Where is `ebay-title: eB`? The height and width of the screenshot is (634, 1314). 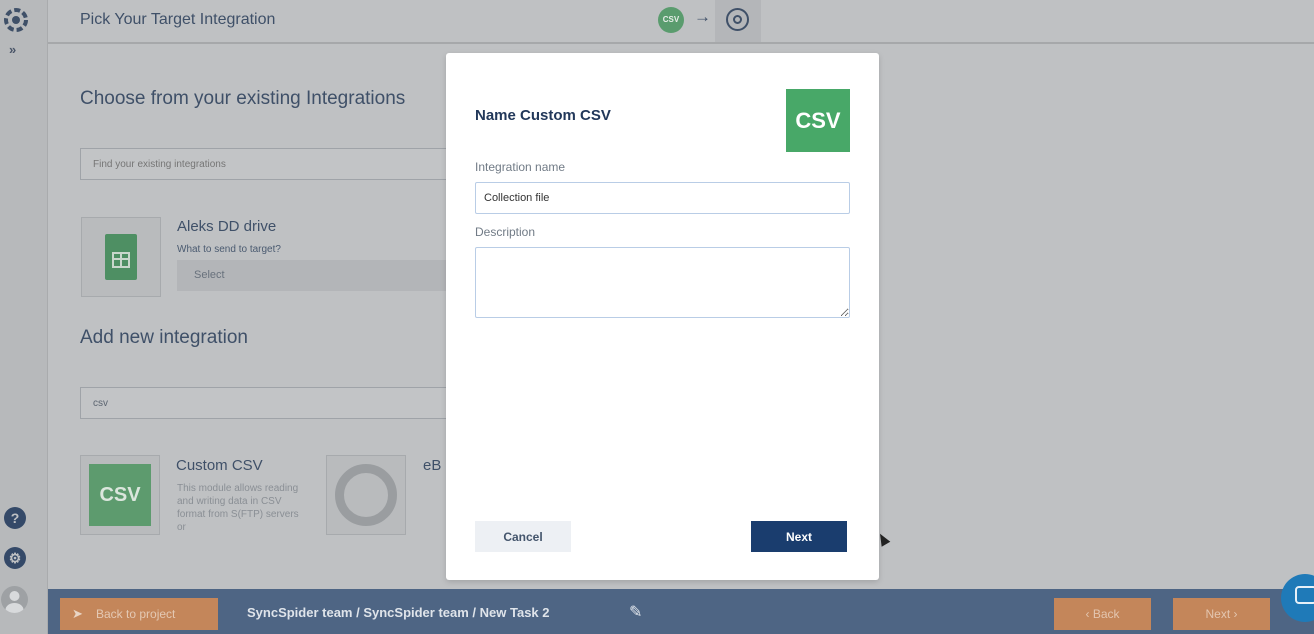 ebay-title: eB is located at coordinates (432, 465).